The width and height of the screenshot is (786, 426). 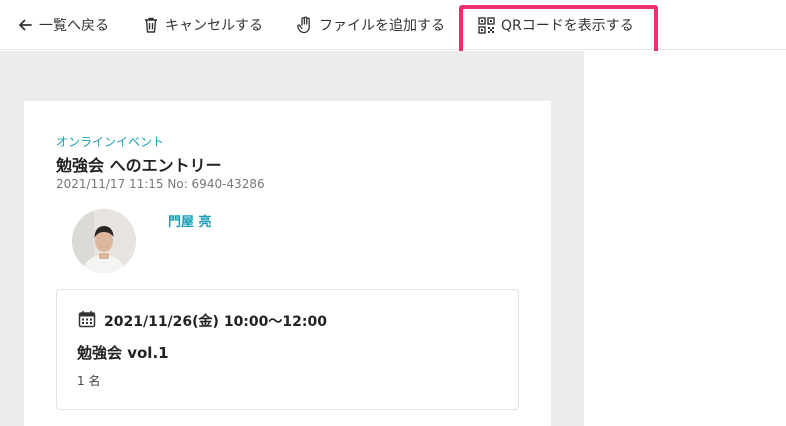 What do you see at coordinates (214, 26) in the screenshot?
I see `cancel-label: キャンセルする` at bounding box center [214, 26].